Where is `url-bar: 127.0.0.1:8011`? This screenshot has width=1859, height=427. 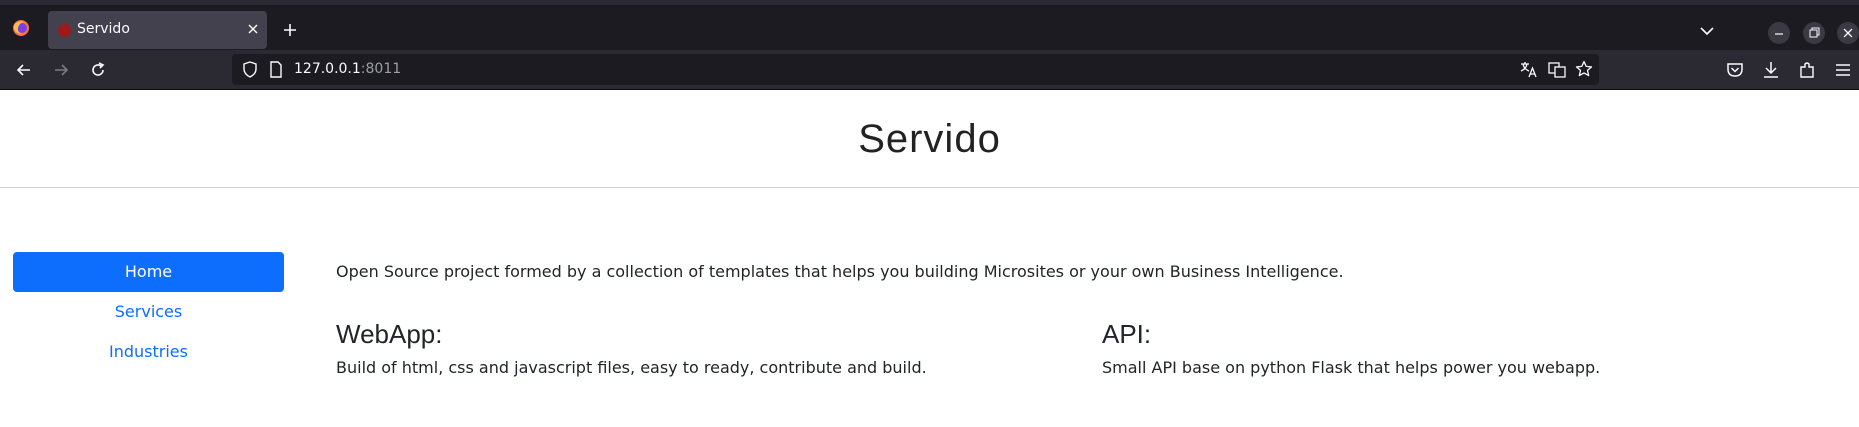 url-bar: 127.0.0.1:8011 is located at coordinates (915, 69).